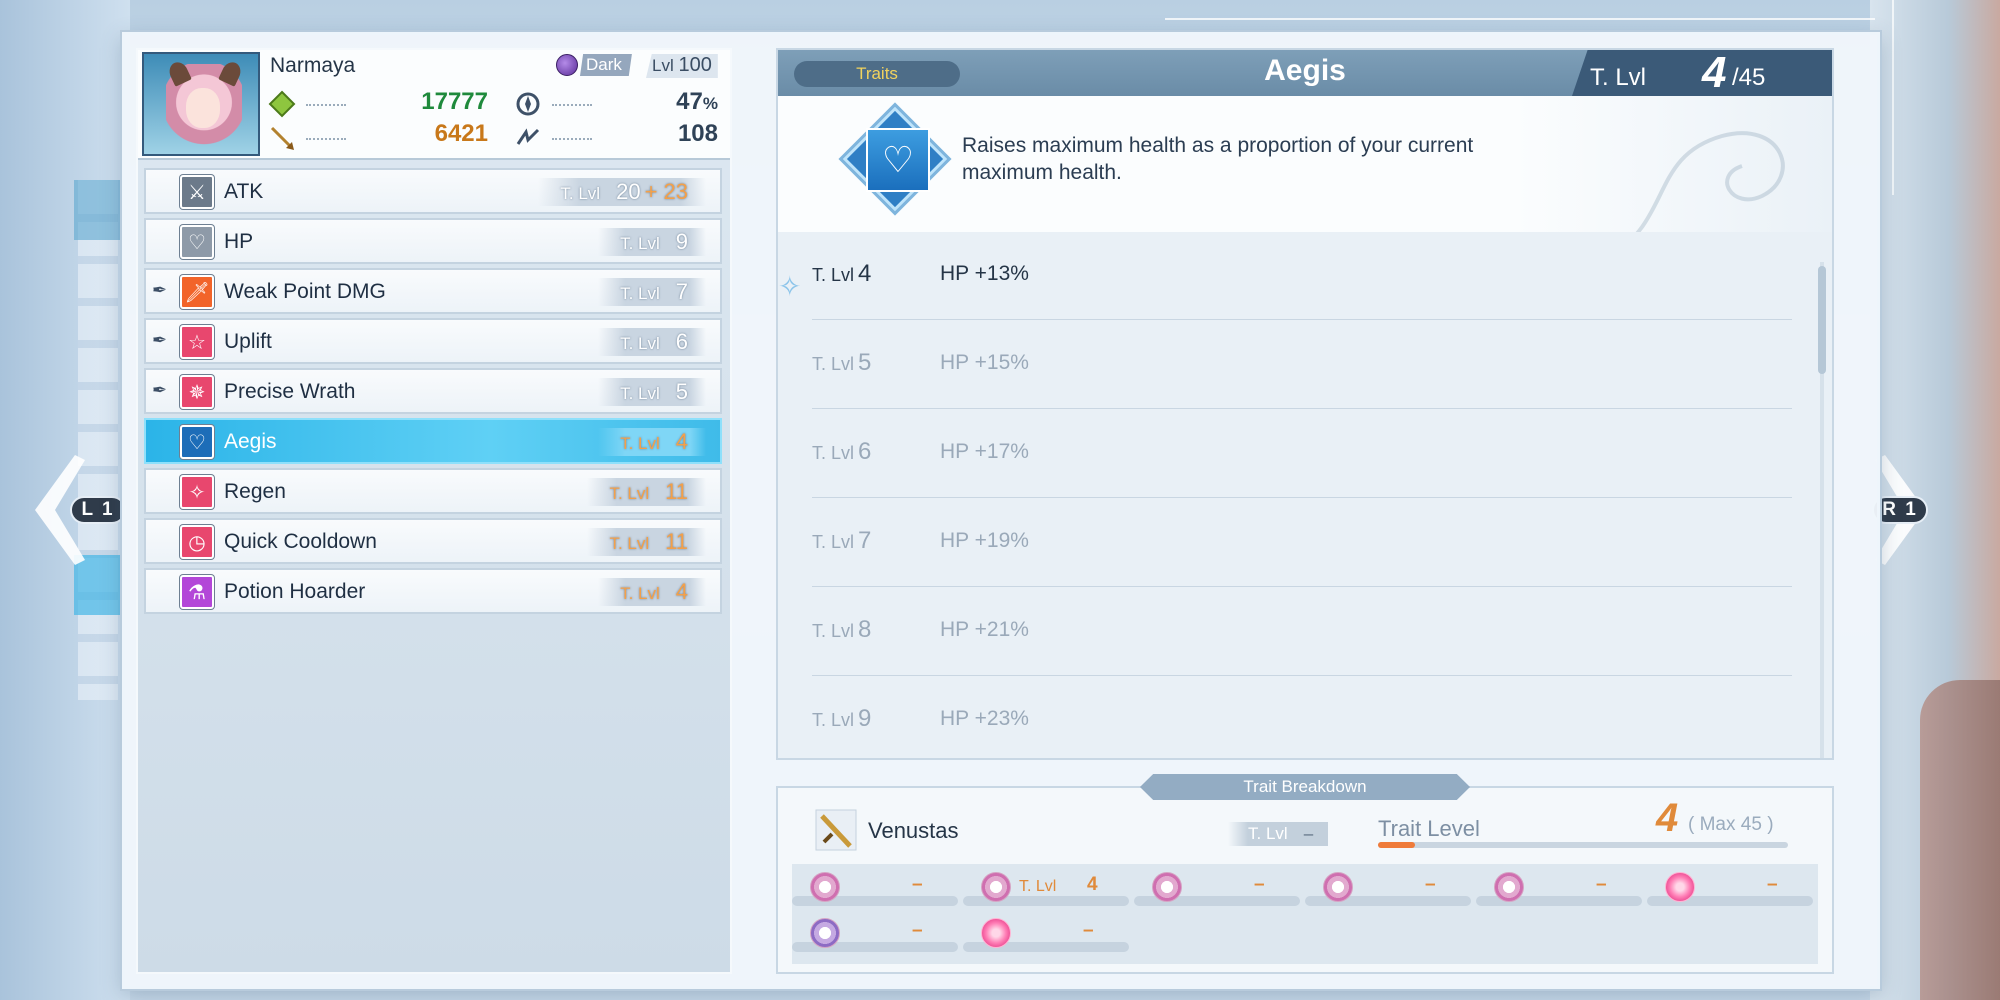 The image size is (2000, 1000). I want to click on aegis-heart-icon: ♡, so click(898, 160).